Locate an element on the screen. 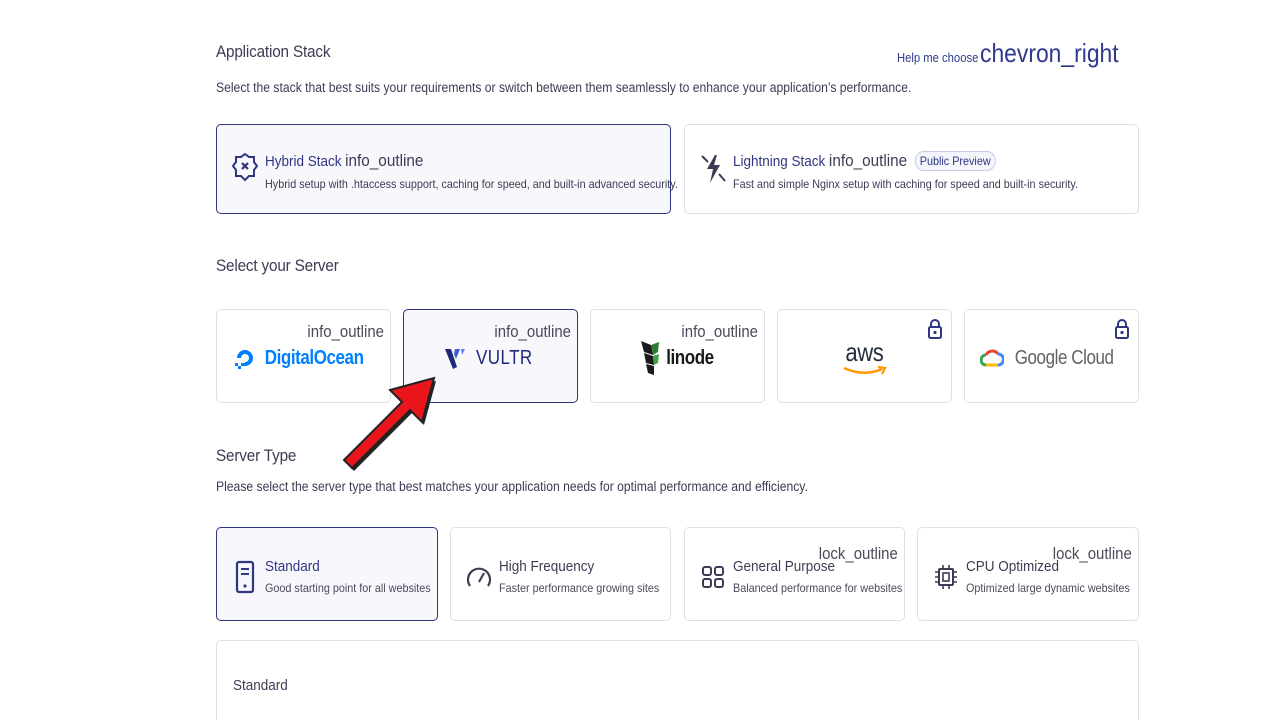 The image size is (1280, 720). server-type-name: High Frequency is located at coordinates (547, 566).